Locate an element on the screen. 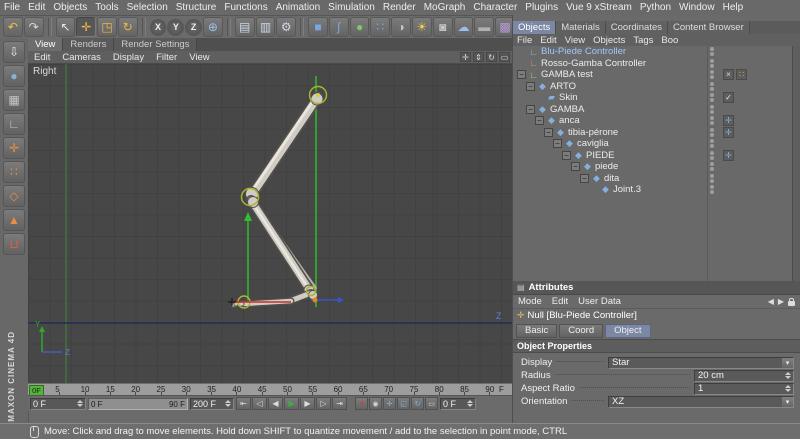 The width and height of the screenshot is (800, 439). om-menu-objects: Objects is located at coordinates (609, 40).